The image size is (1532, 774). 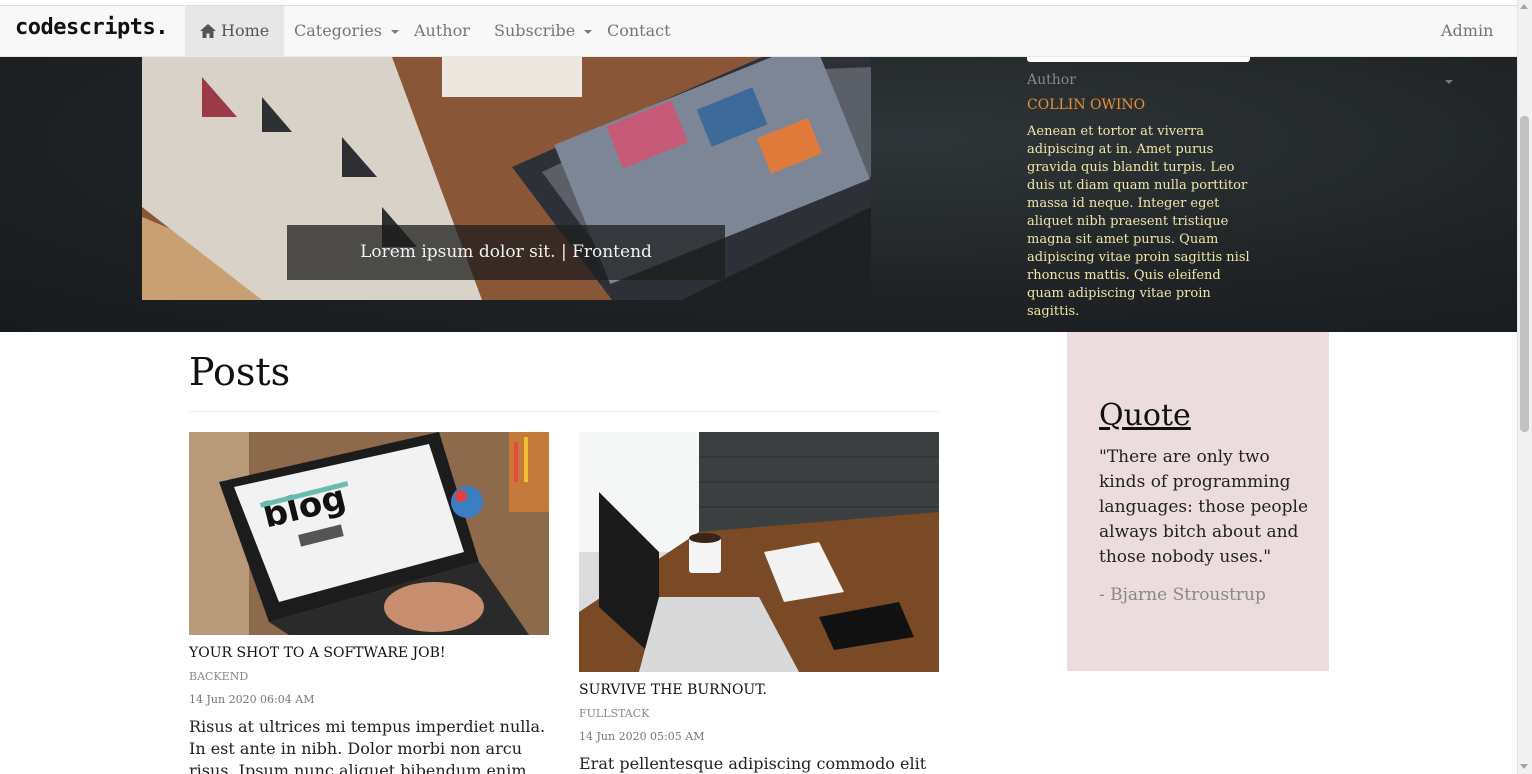 What do you see at coordinates (1182, 595) in the screenshot?
I see `quote-author: - Bjarne Stroustrup` at bounding box center [1182, 595].